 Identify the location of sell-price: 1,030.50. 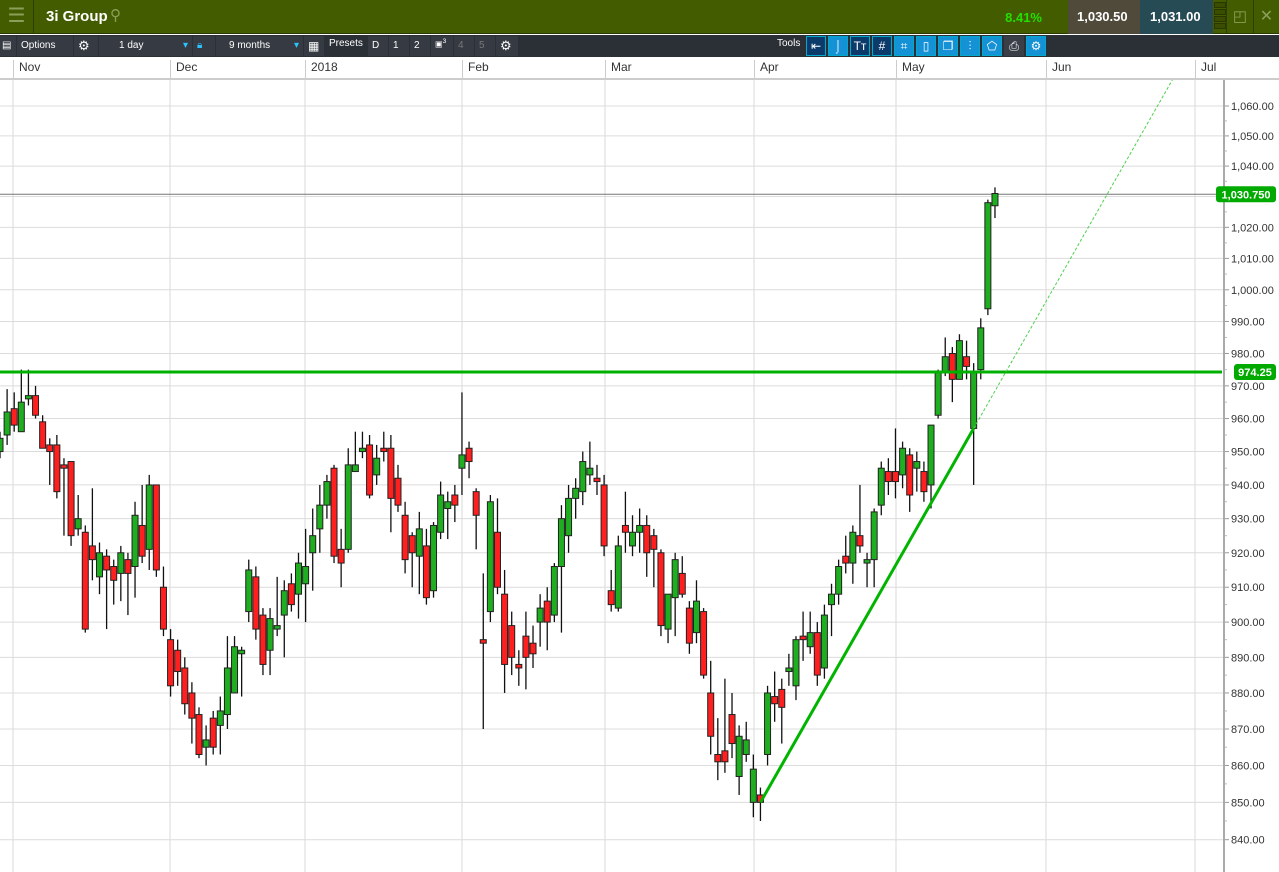
(1102, 16).